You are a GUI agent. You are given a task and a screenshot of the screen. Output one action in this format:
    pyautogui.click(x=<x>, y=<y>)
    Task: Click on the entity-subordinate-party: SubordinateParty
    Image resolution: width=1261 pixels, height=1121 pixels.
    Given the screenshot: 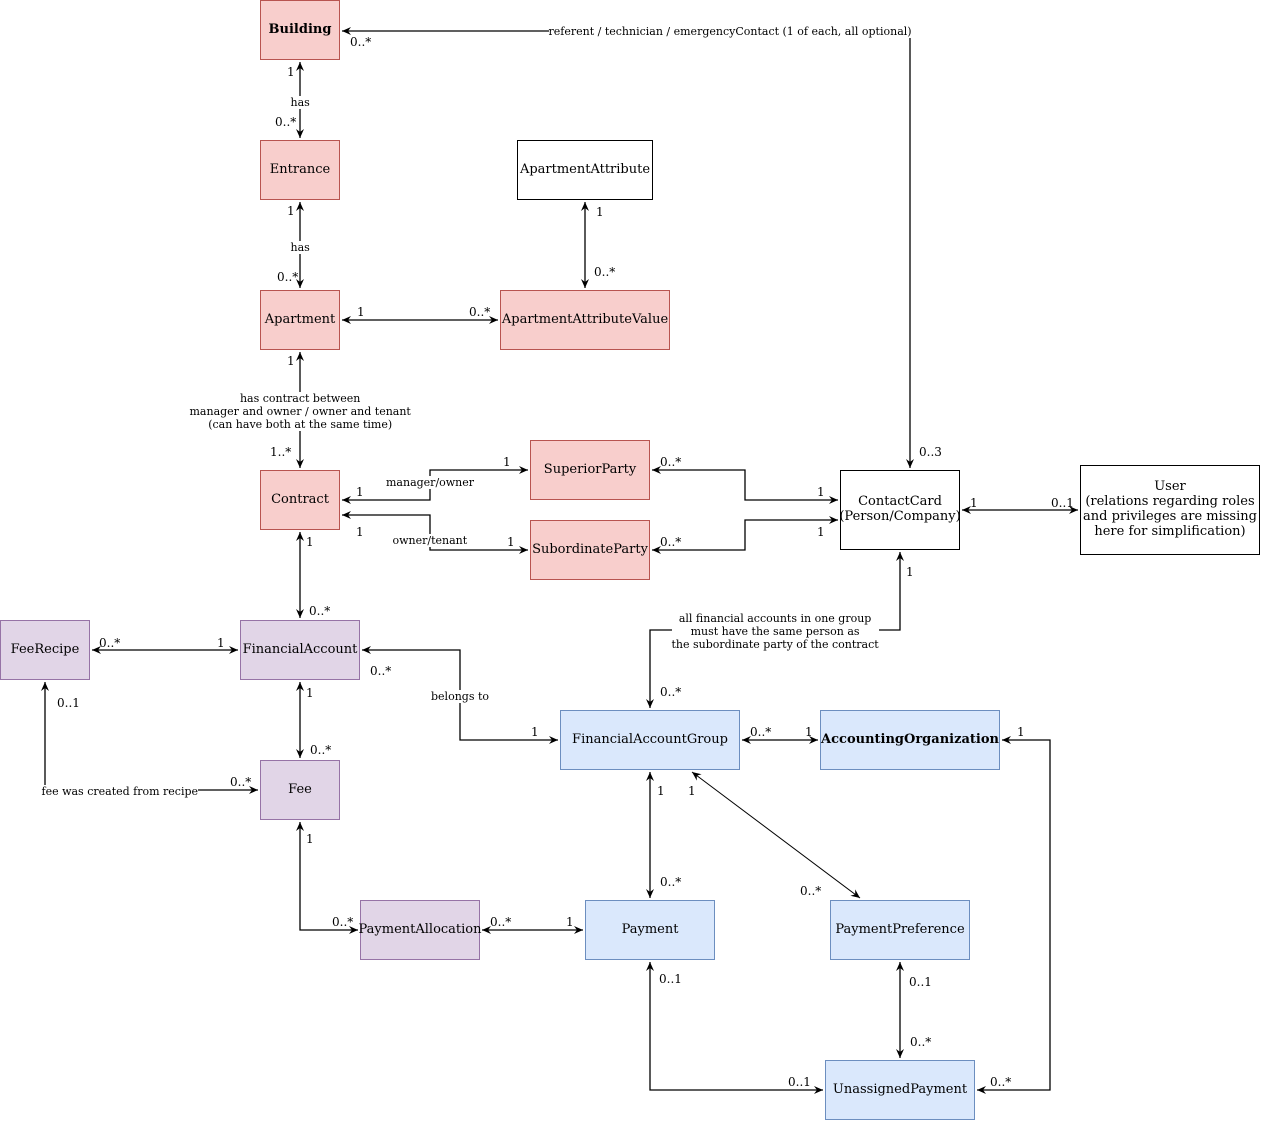 What is the action you would take?
    pyautogui.click(x=590, y=550)
    